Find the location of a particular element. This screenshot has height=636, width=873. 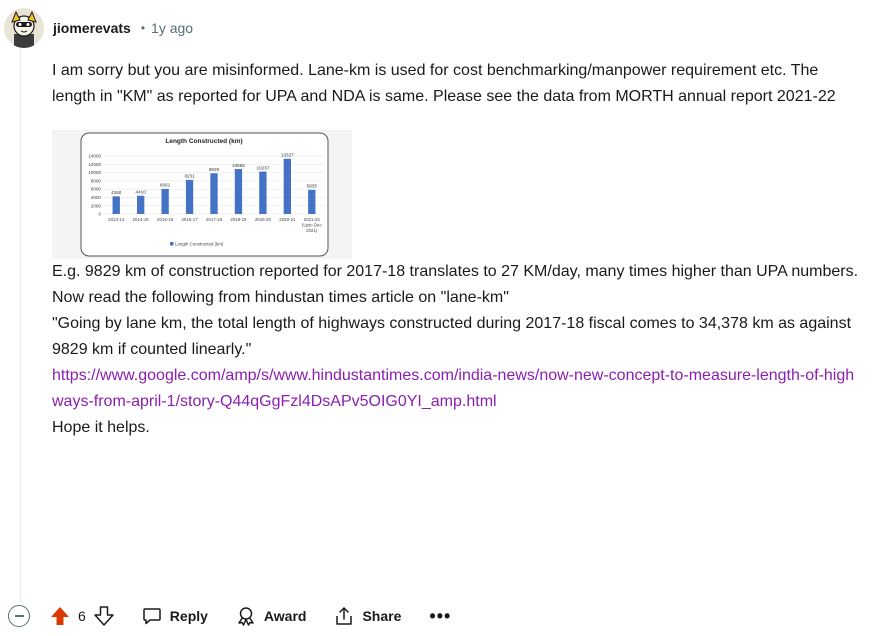

chart-xtick-label: 2021-22 is located at coordinates (312, 219).